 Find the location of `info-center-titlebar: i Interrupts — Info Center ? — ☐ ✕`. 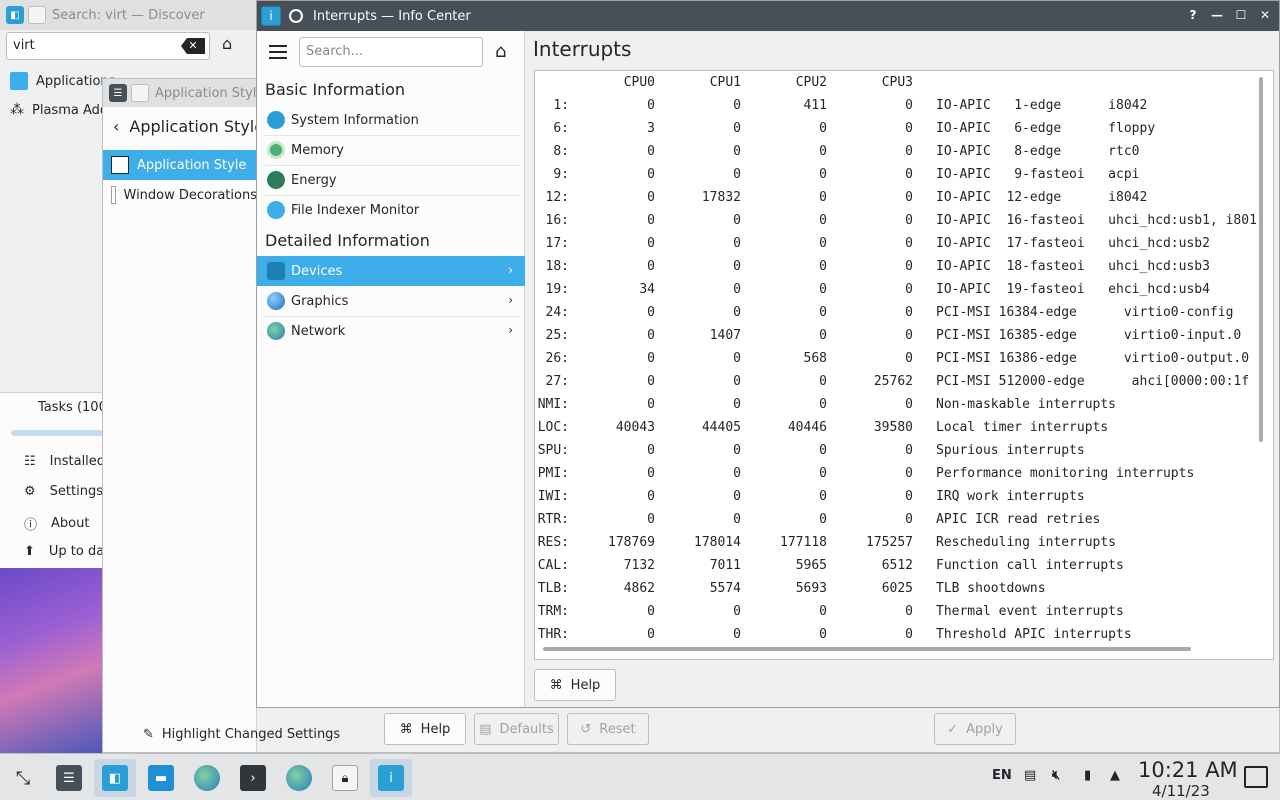

info-center-titlebar: i Interrupts — Info Center ? — ☐ ✕ is located at coordinates (768, 16).